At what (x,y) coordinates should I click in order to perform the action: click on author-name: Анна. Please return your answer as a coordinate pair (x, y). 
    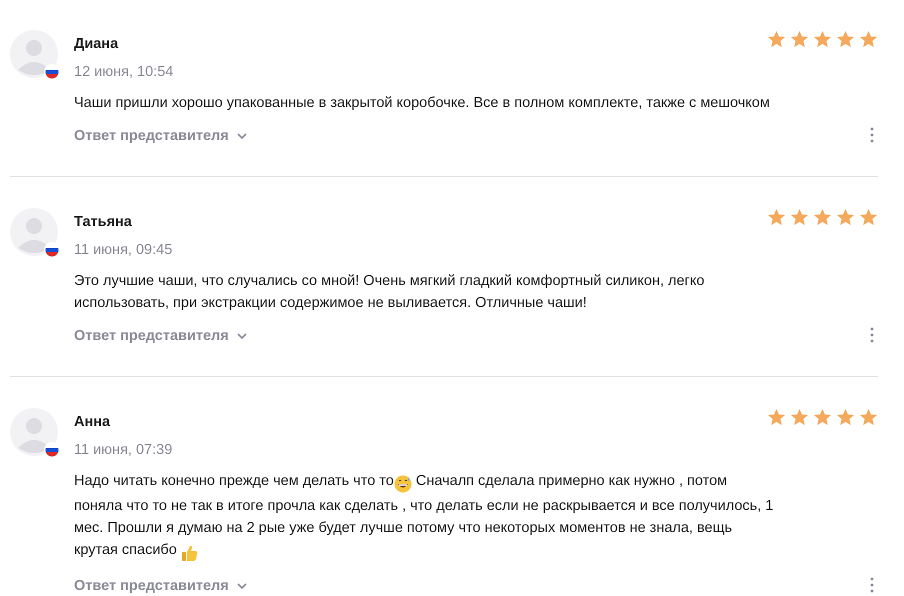
    Looking at the image, I should click on (93, 422).